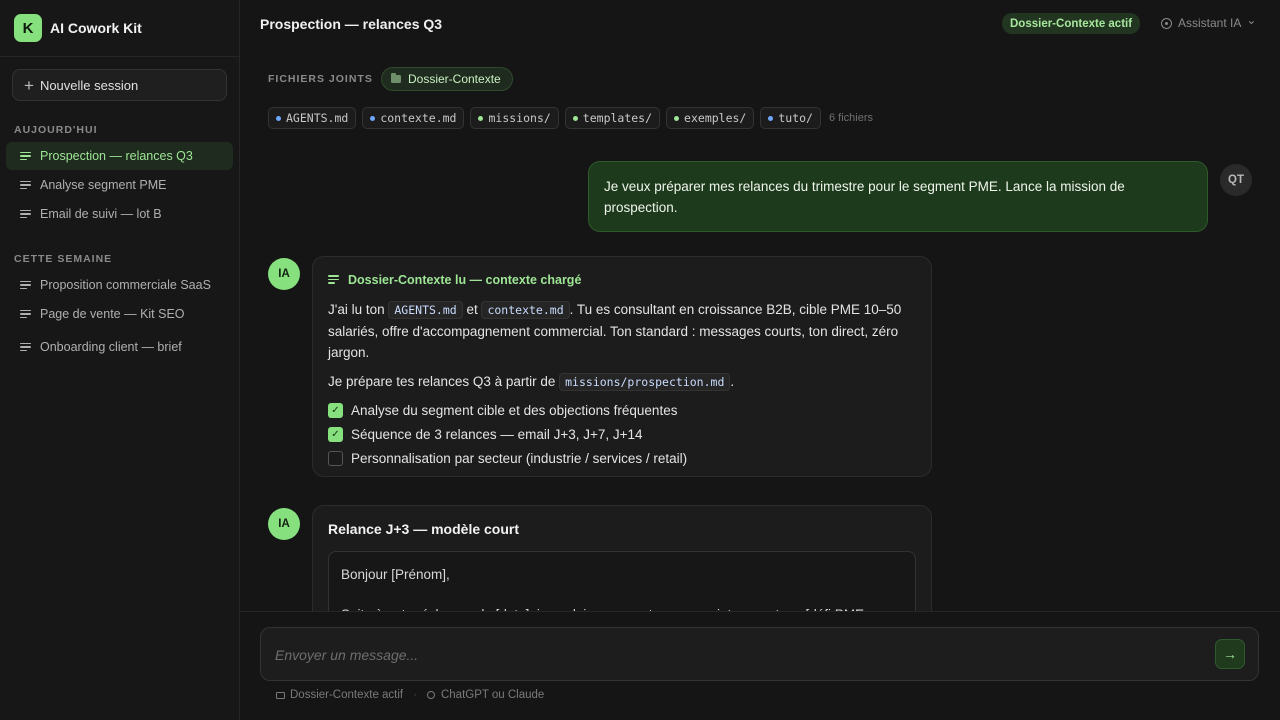 The height and width of the screenshot is (720, 1280). I want to click on model-icon, so click(430, 695).